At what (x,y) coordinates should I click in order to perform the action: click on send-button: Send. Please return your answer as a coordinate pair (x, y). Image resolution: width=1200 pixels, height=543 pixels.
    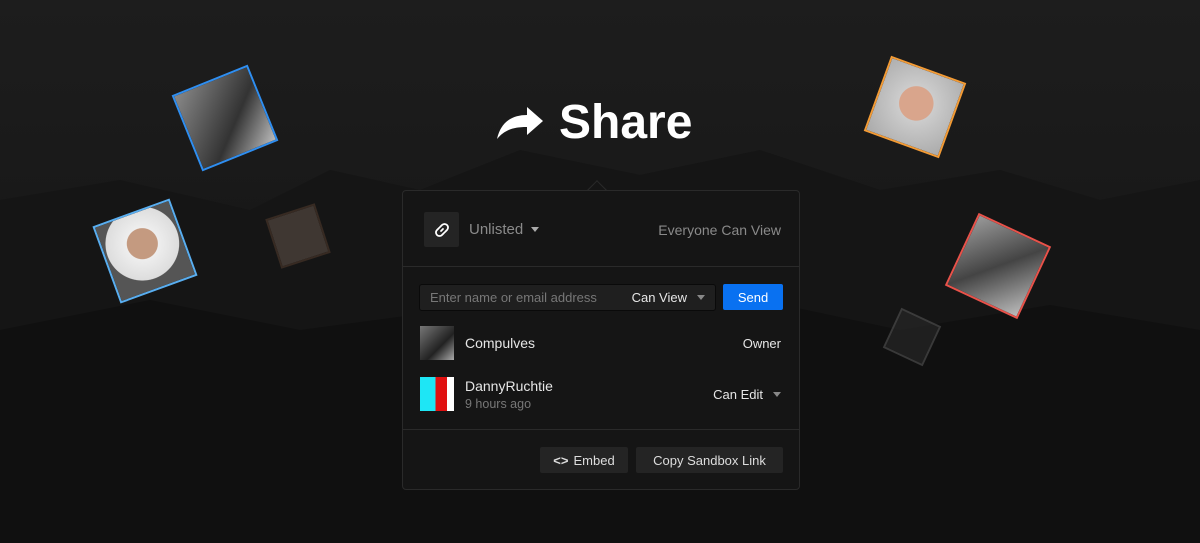
    Looking at the image, I should click on (753, 297).